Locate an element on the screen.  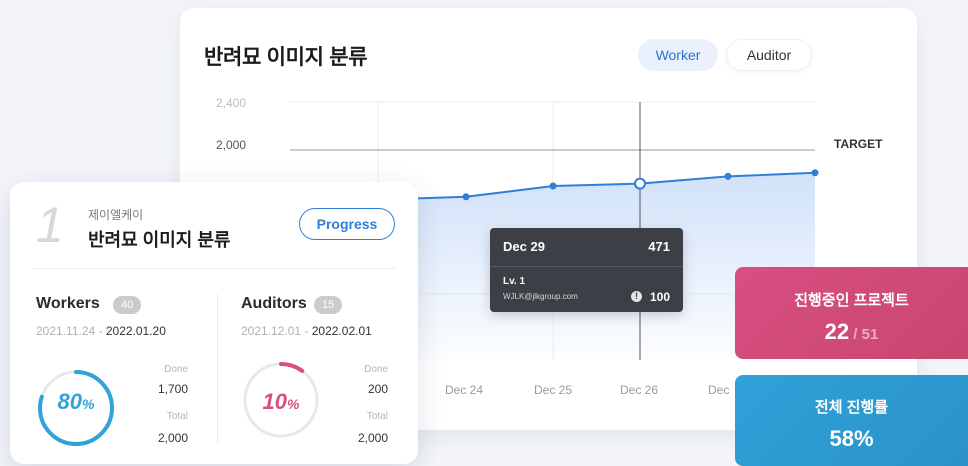
x-tick-label: Dec 25 is located at coordinates (553, 390).